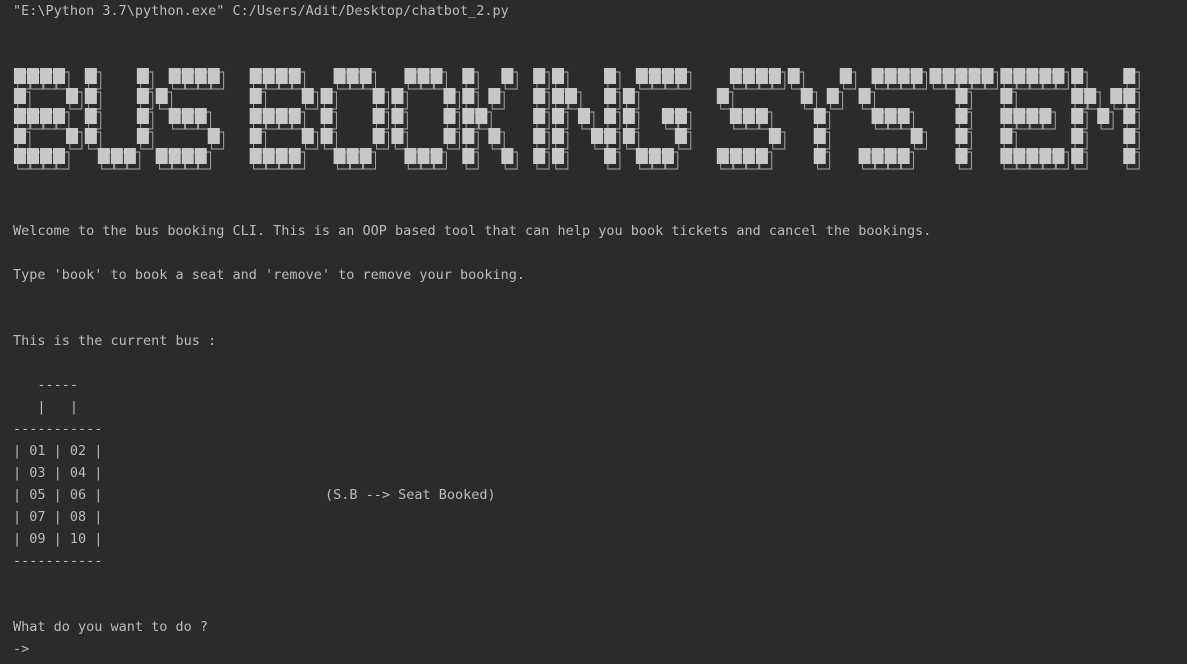 This screenshot has width=1187, height=664. I want to click on seat-row: | 03 | 04 |, so click(58, 473).